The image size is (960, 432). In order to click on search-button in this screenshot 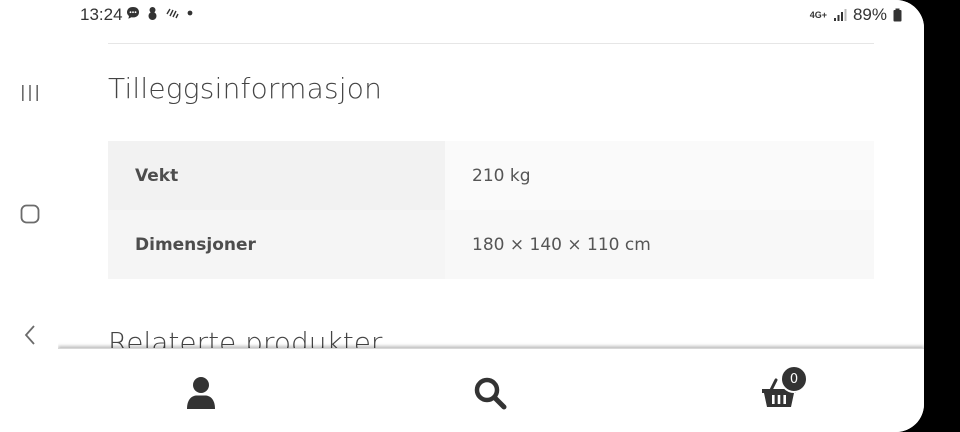, I will do `click(490, 393)`.